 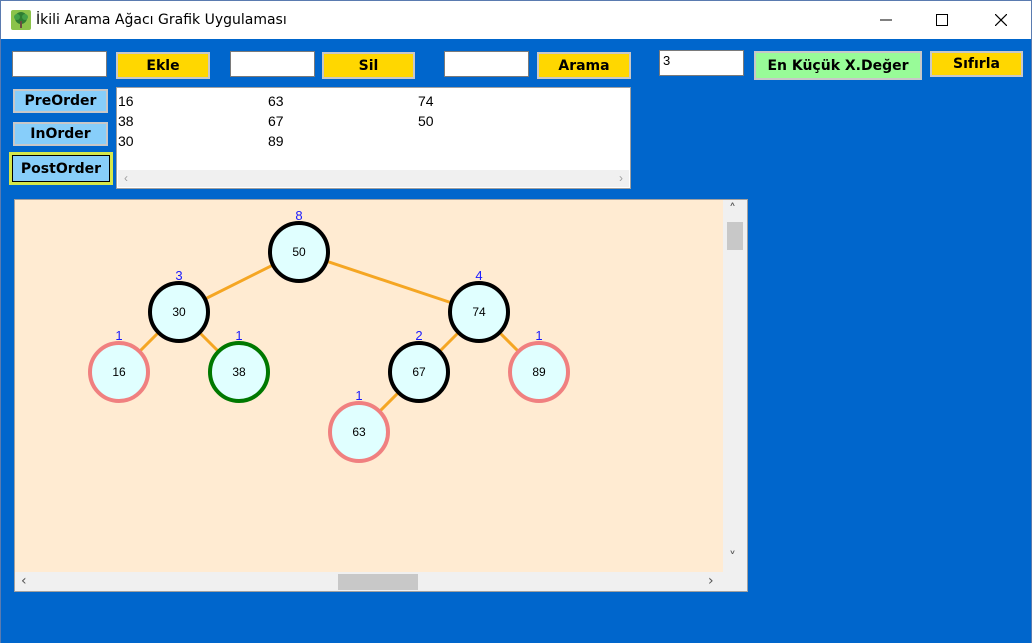 I want to click on minimize-icon, so click(x=886, y=20).